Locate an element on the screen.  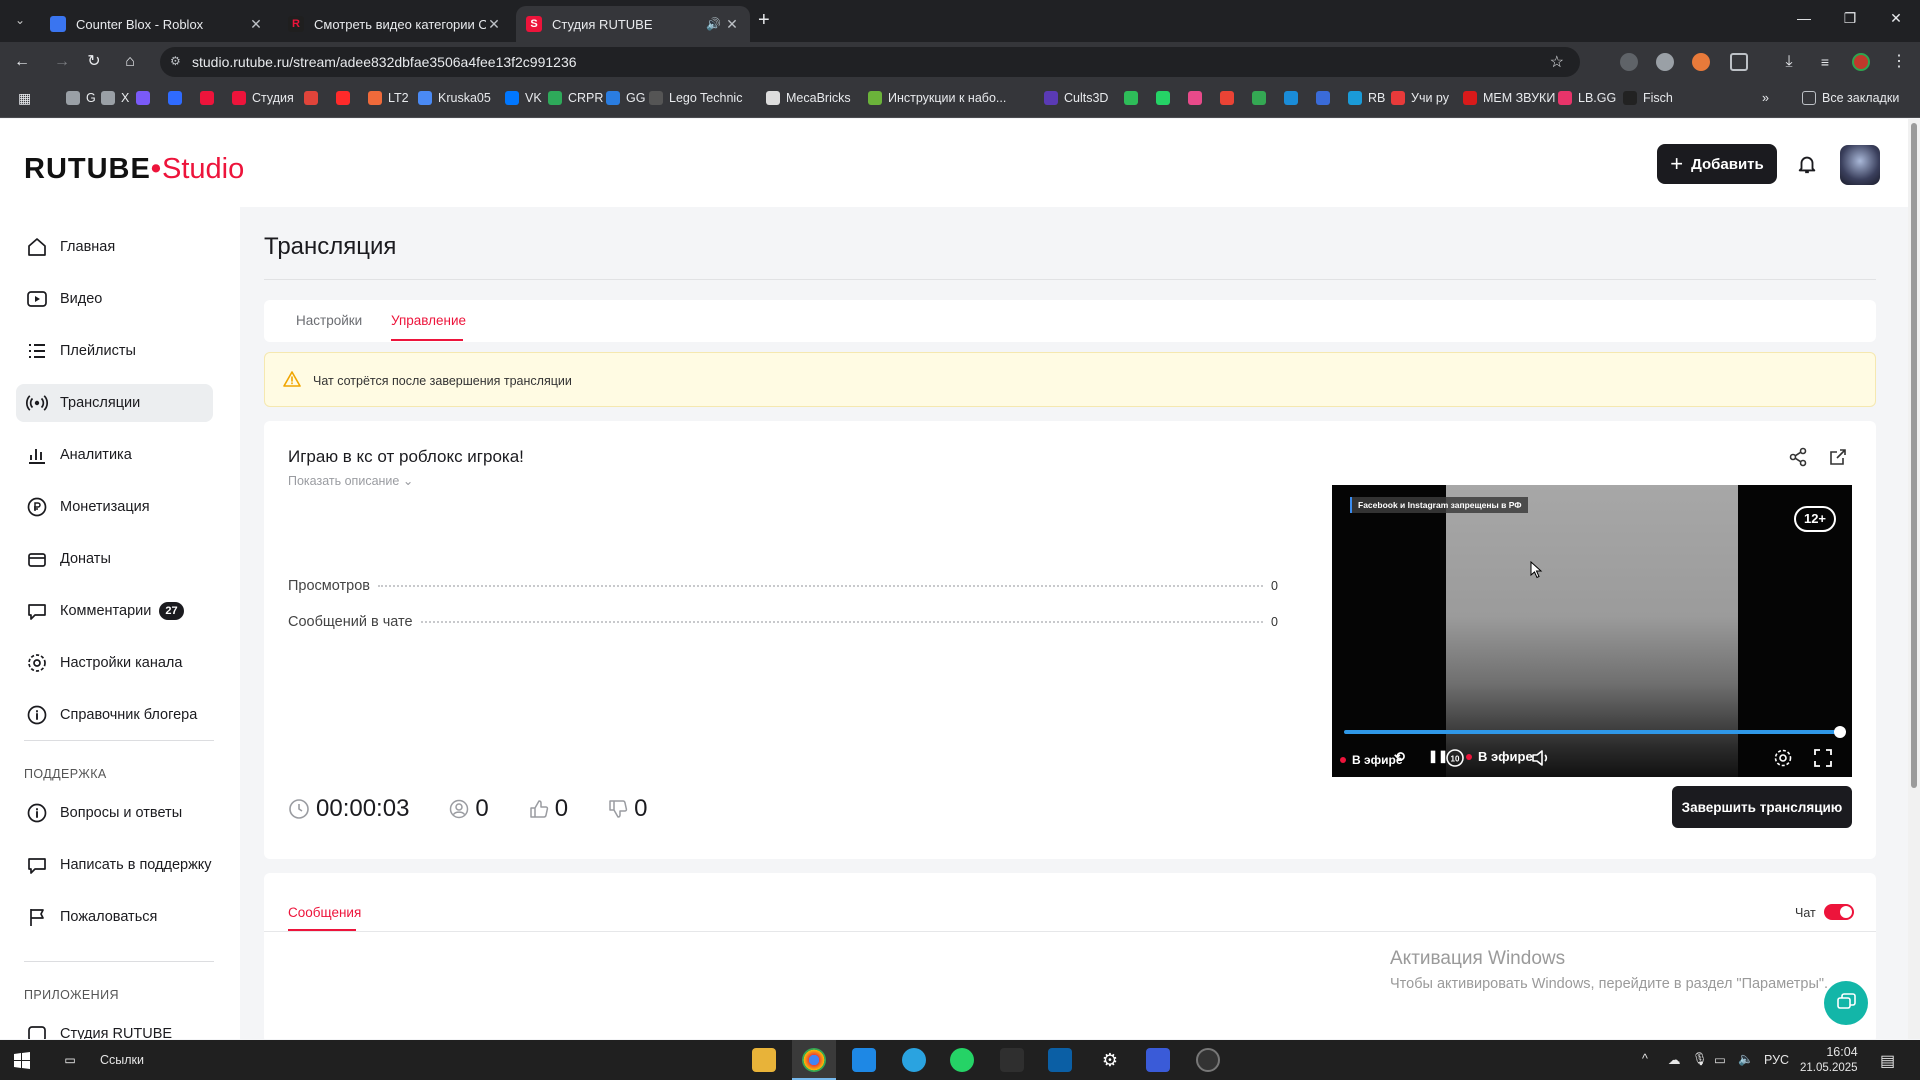
apps-grid-icon: ▦ is located at coordinates (24, 98).